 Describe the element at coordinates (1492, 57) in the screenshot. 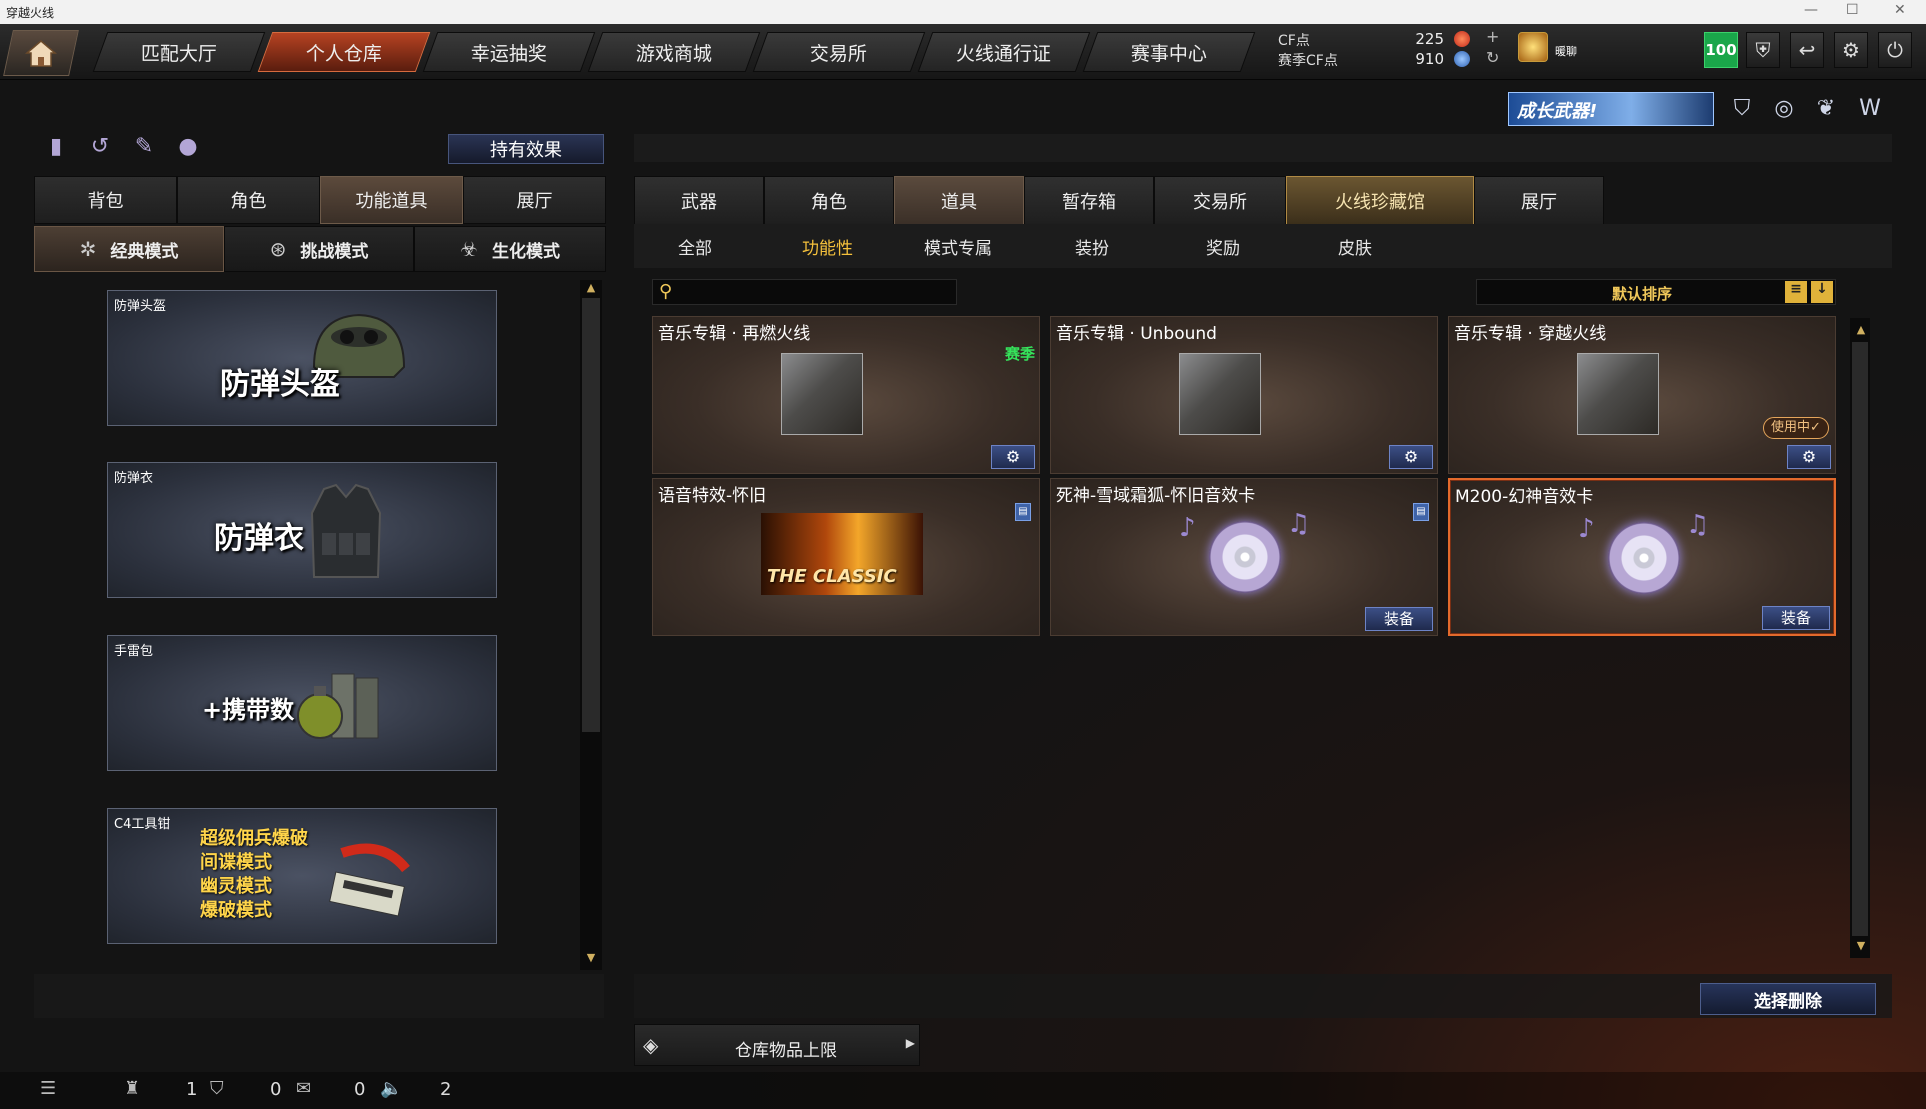

I see `refresh-icon: ↻` at that location.